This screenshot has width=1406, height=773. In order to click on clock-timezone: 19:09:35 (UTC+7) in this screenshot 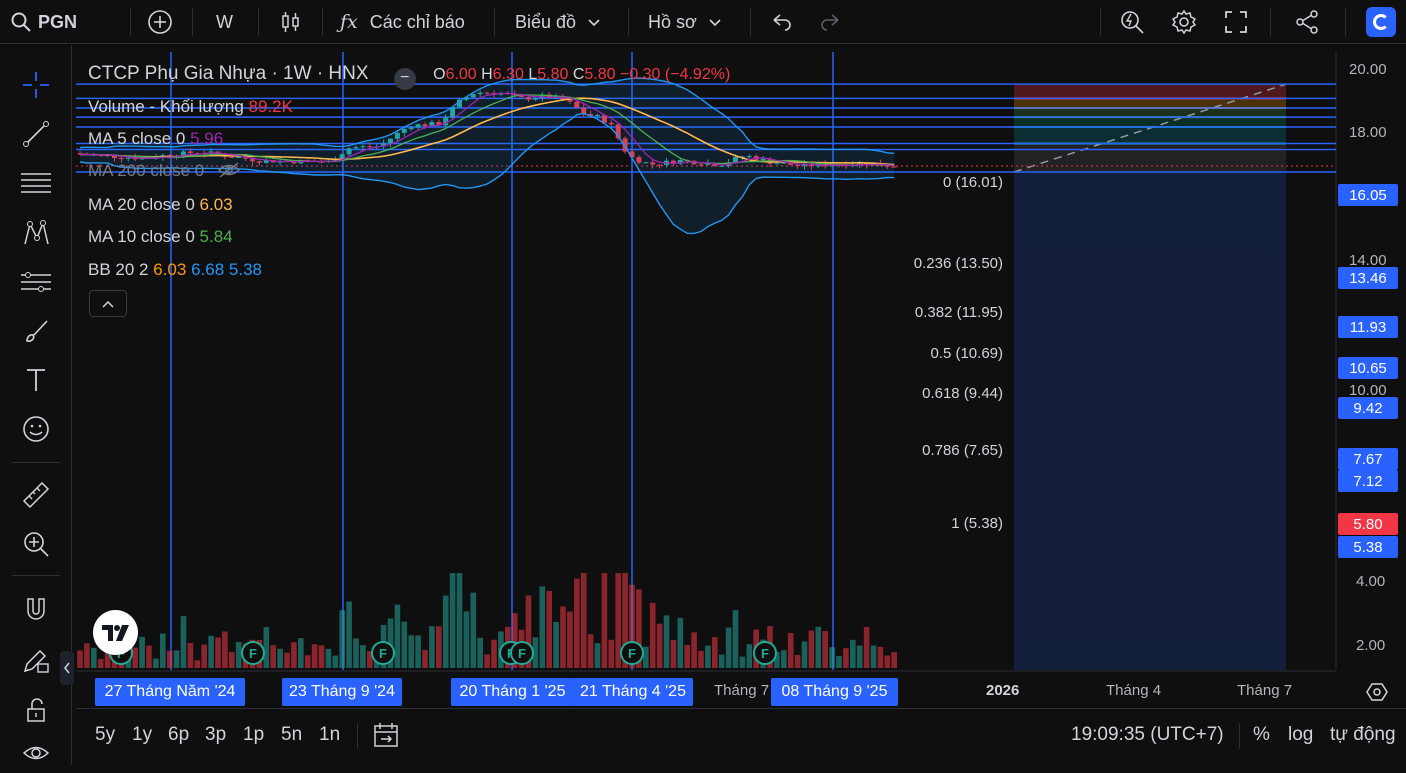, I will do `click(1147, 735)`.